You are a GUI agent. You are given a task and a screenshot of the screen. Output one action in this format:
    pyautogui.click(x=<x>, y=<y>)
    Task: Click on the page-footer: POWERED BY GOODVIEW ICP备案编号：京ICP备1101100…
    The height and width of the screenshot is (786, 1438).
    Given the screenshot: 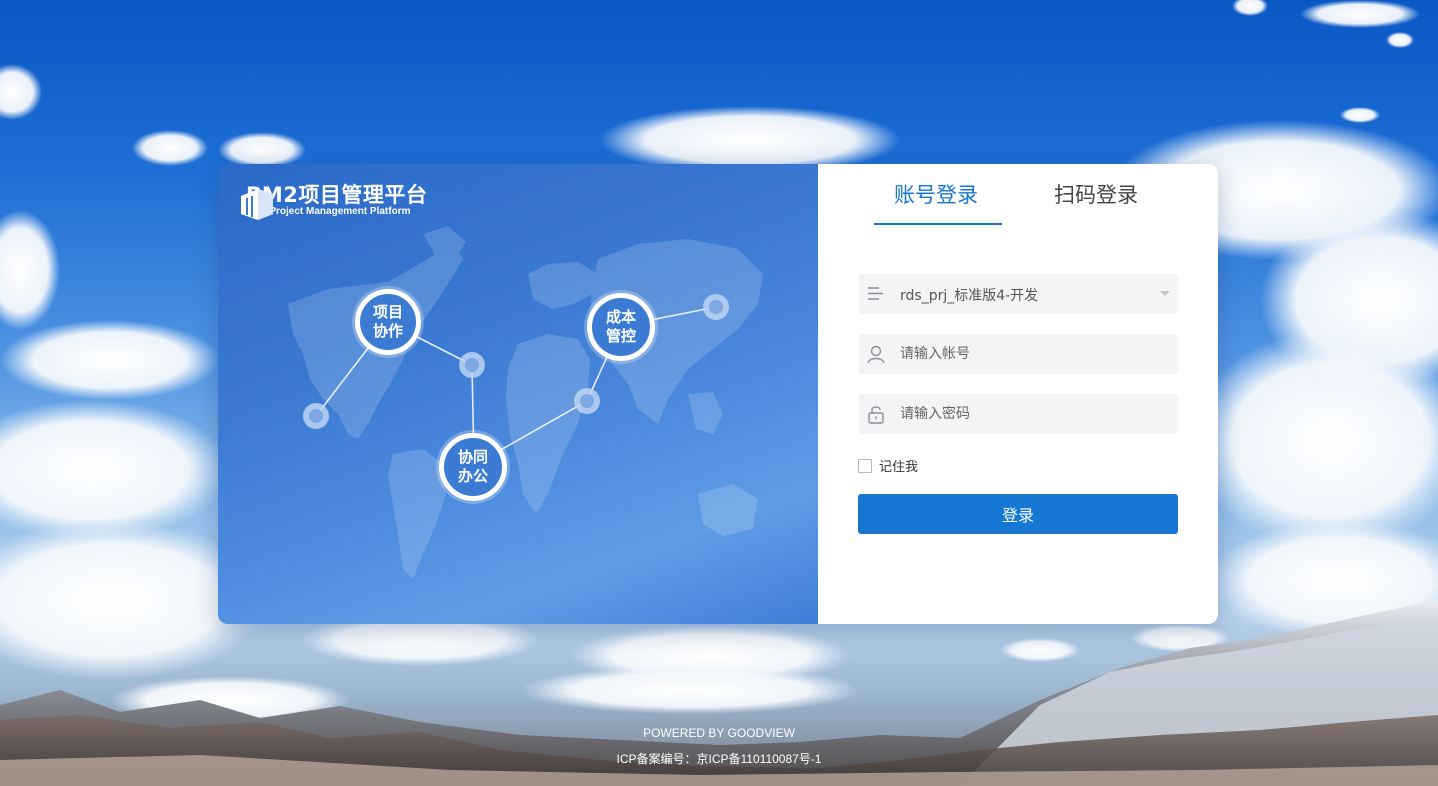 What is the action you would take?
    pyautogui.click(x=719, y=747)
    